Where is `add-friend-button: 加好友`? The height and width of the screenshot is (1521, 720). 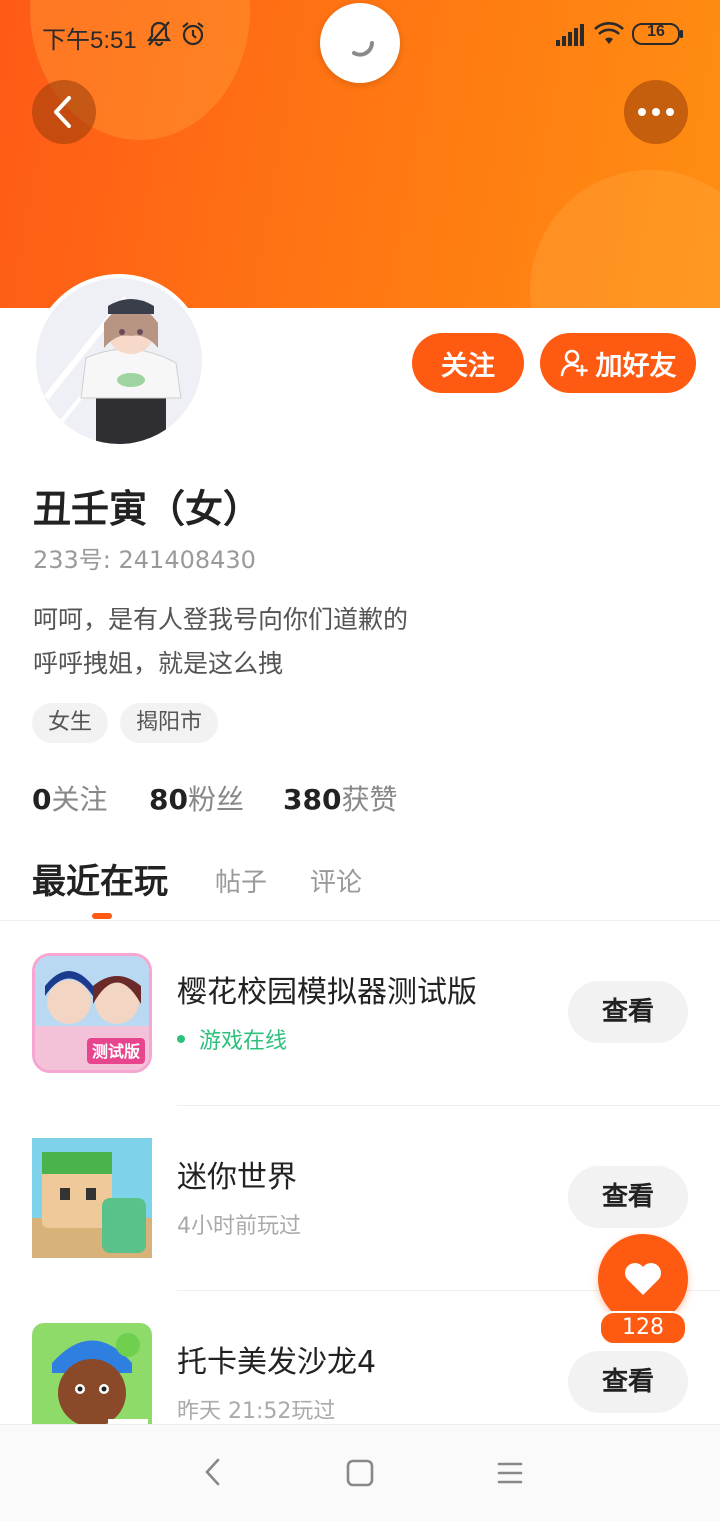
add-friend-button: 加好友 is located at coordinates (618, 363).